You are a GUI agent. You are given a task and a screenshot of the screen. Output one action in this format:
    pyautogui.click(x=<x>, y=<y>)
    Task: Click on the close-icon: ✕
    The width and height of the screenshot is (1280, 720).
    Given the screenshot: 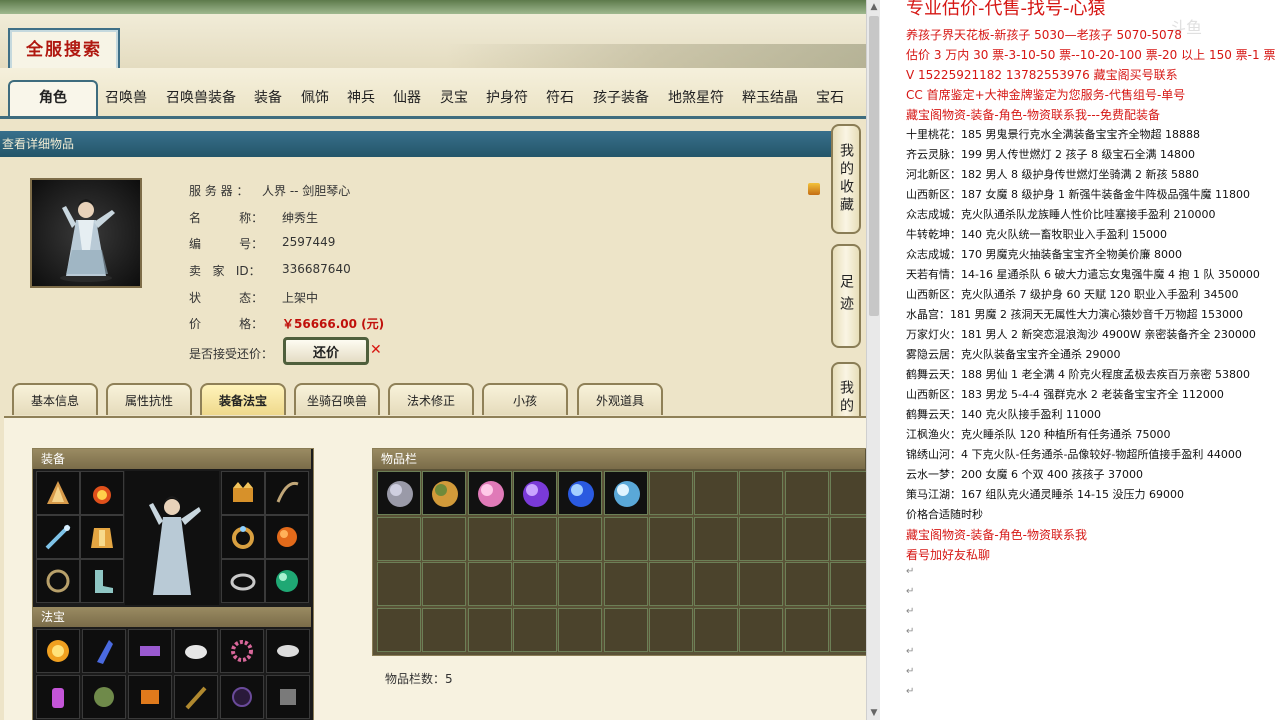 What is the action you would take?
    pyautogui.click(x=376, y=350)
    